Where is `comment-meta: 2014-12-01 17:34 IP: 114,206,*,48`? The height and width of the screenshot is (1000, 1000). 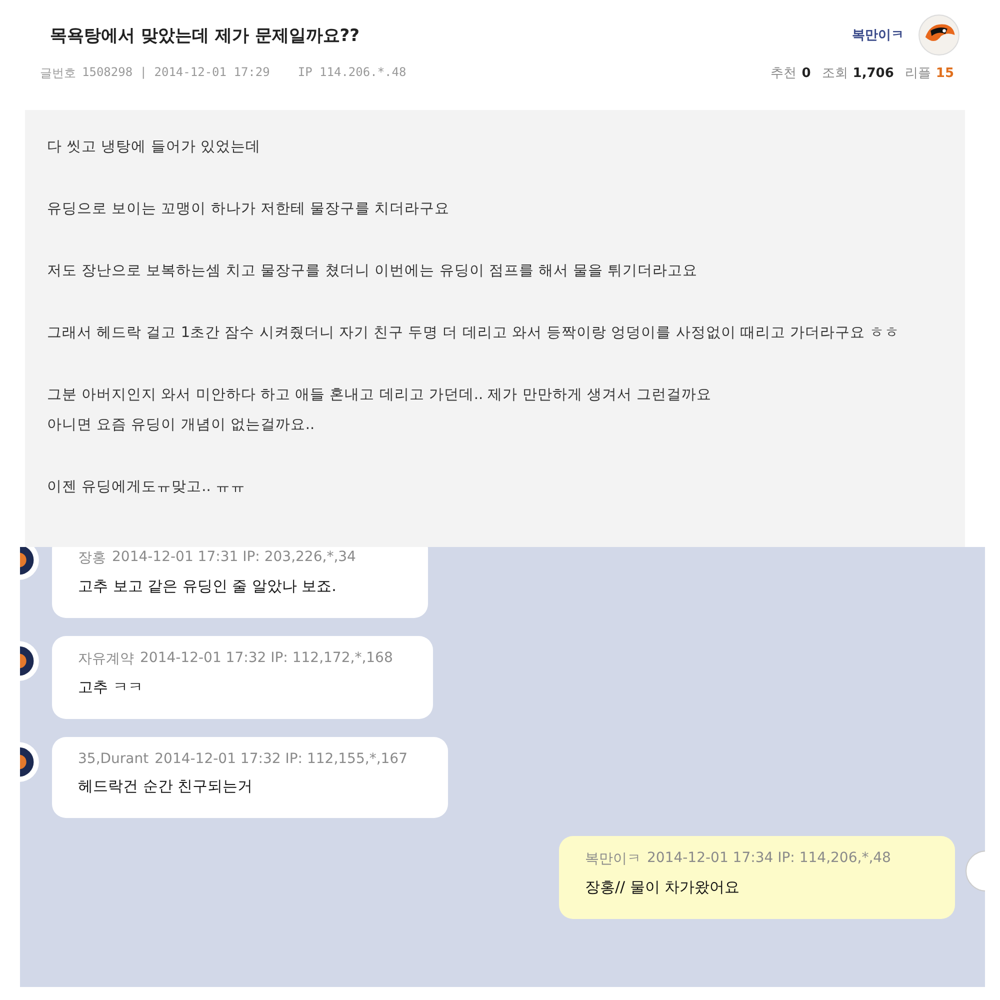
comment-meta: 2014-12-01 17:34 IP: 114,206,*,48 is located at coordinates (769, 859).